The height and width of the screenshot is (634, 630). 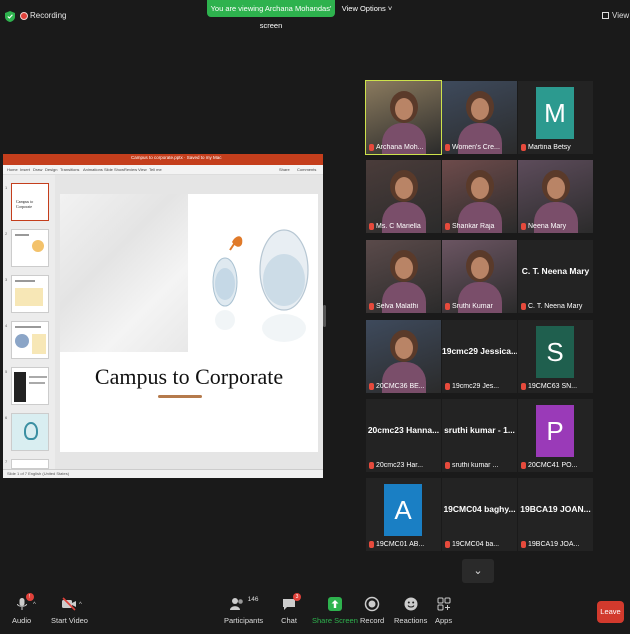 I want to click on participants-button: 146 Participants, so click(x=243, y=610).